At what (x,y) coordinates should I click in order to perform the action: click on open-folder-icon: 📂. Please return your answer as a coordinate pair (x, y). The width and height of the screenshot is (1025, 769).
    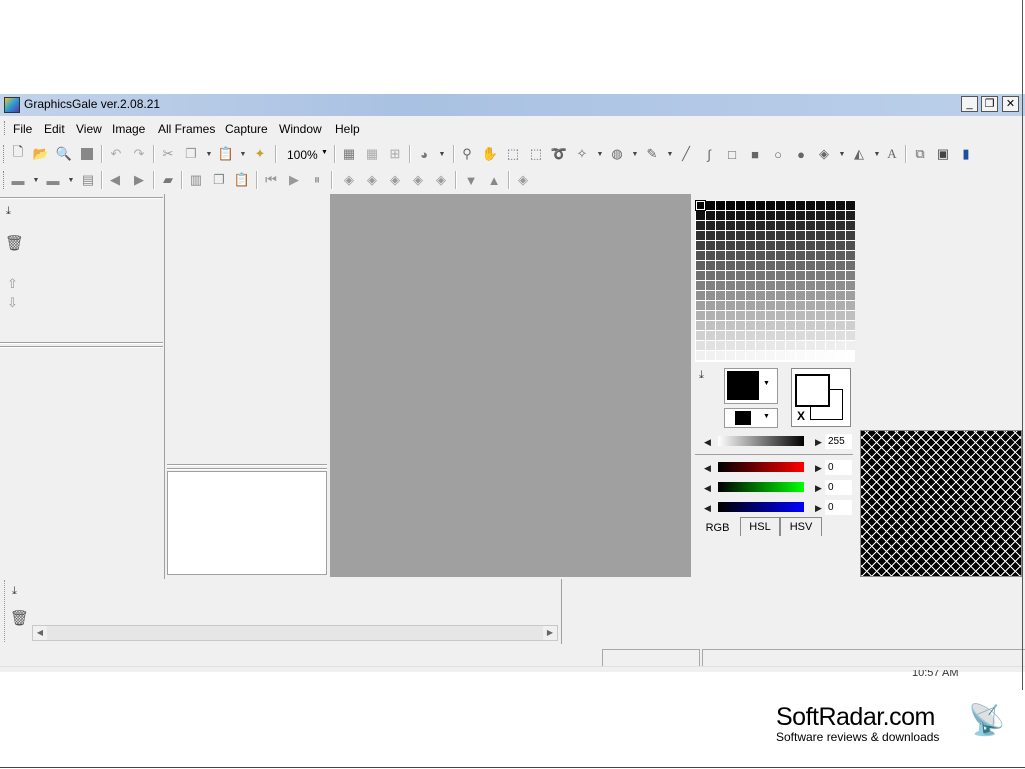
    Looking at the image, I should click on (41, 154).